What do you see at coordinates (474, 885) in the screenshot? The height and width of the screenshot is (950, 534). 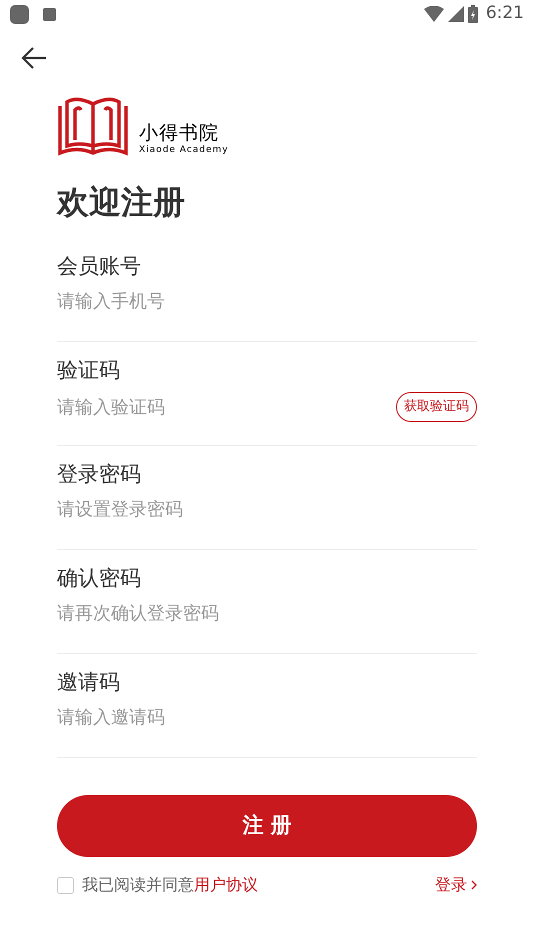 I see `chevron-right-icon` at bounding box center [474, 885].